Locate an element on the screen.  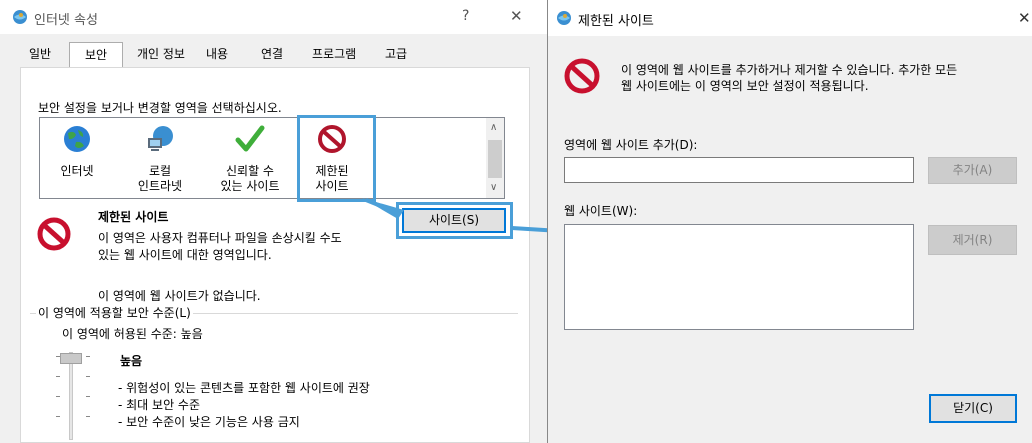
zone-intranet-label-2: 인트라넷 is located at coordinates (160, 186).